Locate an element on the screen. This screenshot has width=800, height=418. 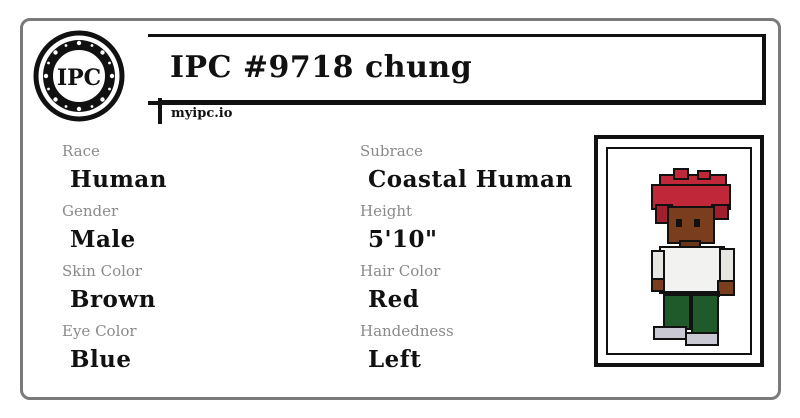
logo-text: IPC is located at coordinates (79, 78).